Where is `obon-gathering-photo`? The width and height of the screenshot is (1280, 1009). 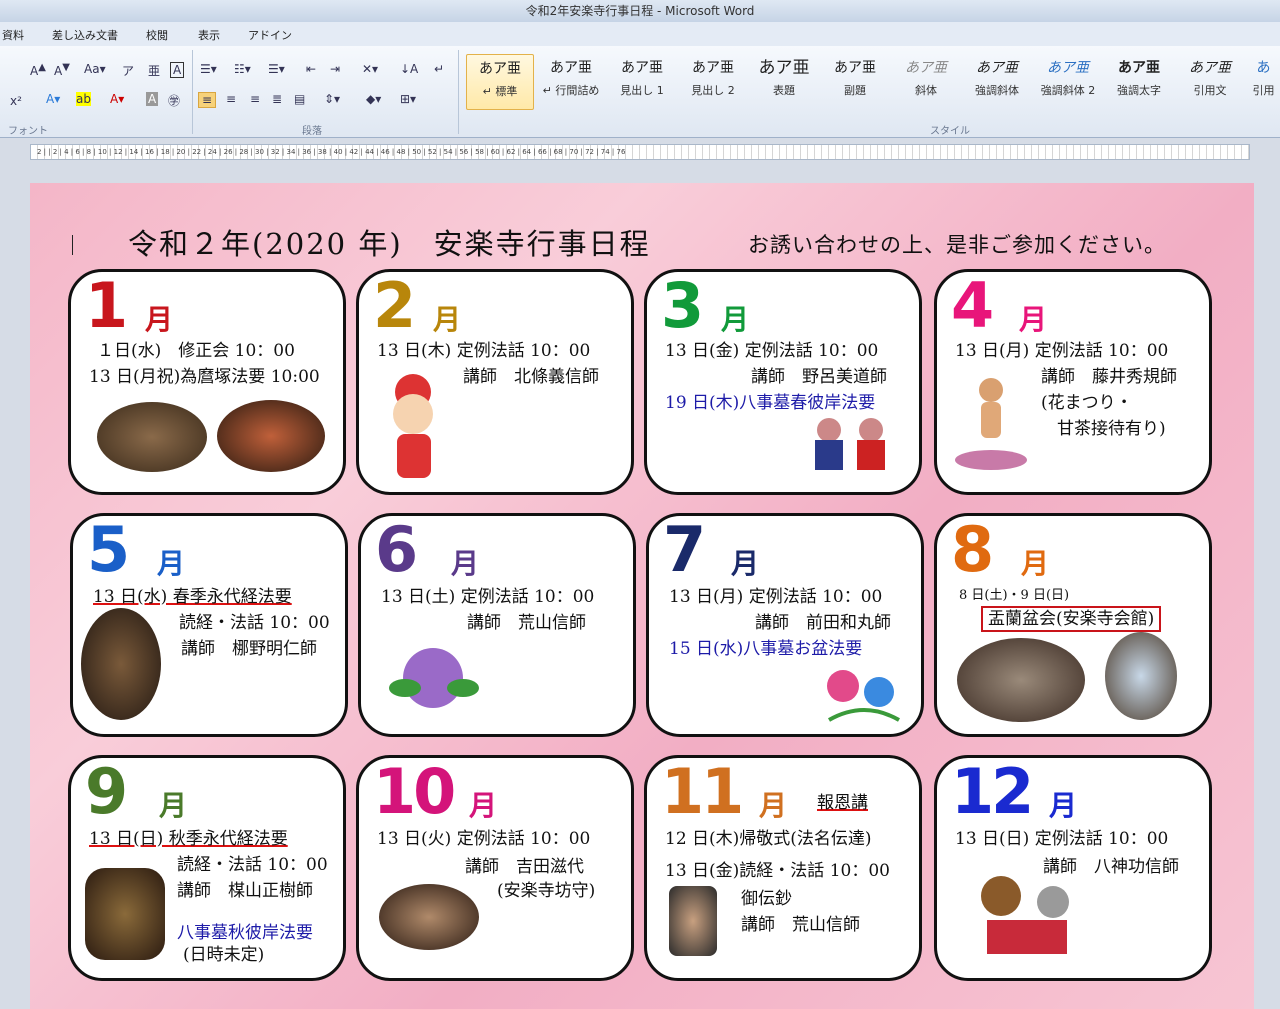 obon-gathering-photo is located at coordinates (1021, 680).